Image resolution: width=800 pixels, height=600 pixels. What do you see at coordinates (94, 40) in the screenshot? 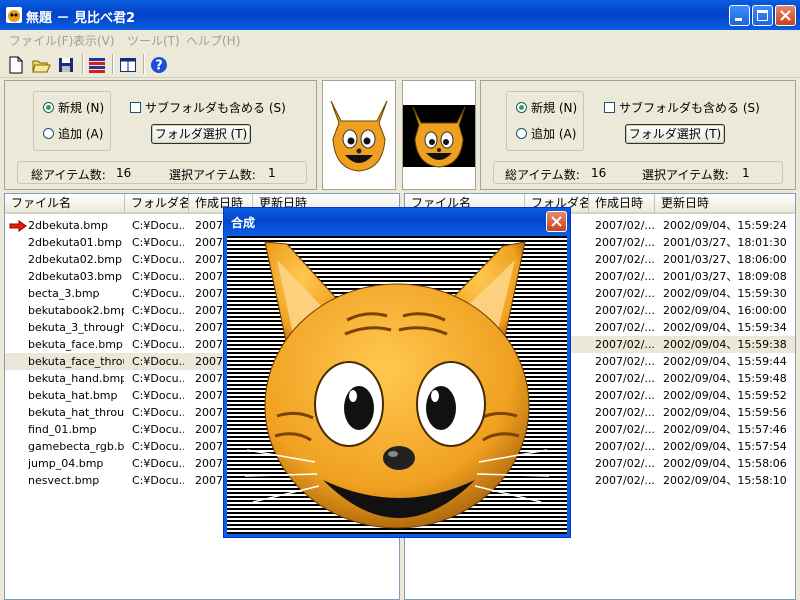
I see `menu-view: 表示(V)` at bounding box center [94, 40].